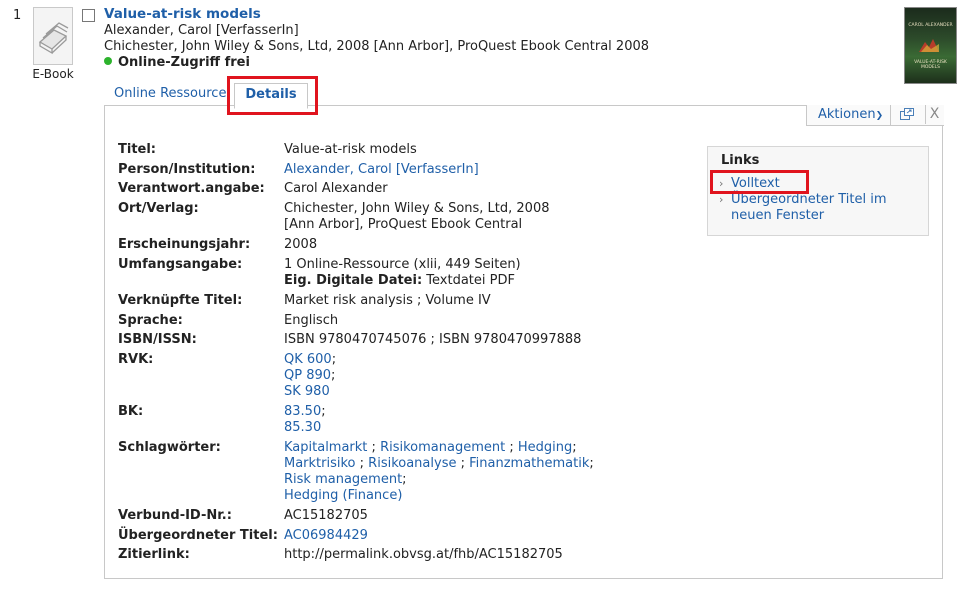  I want to click on field-label-titel: Titel:, so click(137, 149).